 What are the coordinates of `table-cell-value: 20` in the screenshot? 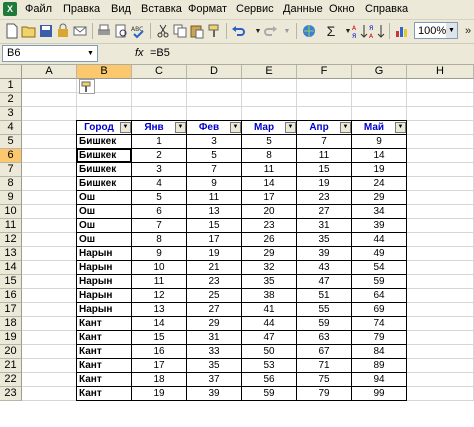 It's located at (269, 212).